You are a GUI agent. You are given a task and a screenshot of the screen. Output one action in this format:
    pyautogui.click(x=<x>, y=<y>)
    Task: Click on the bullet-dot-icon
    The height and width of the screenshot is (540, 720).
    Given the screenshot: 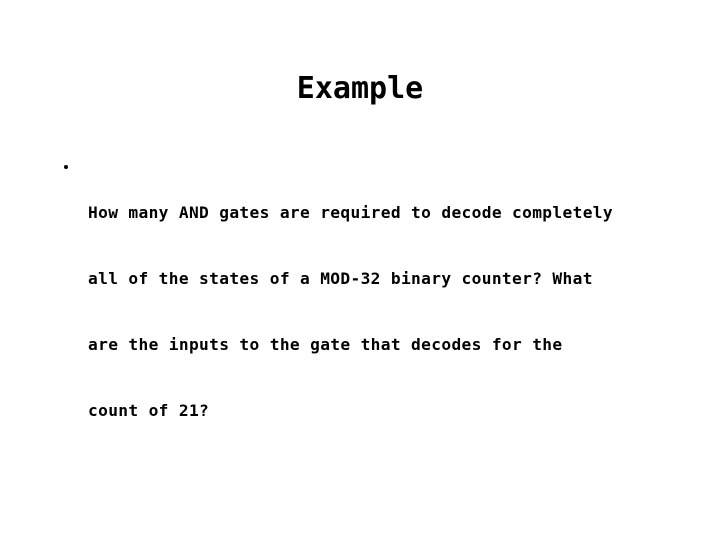 What is the action you would take?
    pyautogui.click(x=66, y=167)
    